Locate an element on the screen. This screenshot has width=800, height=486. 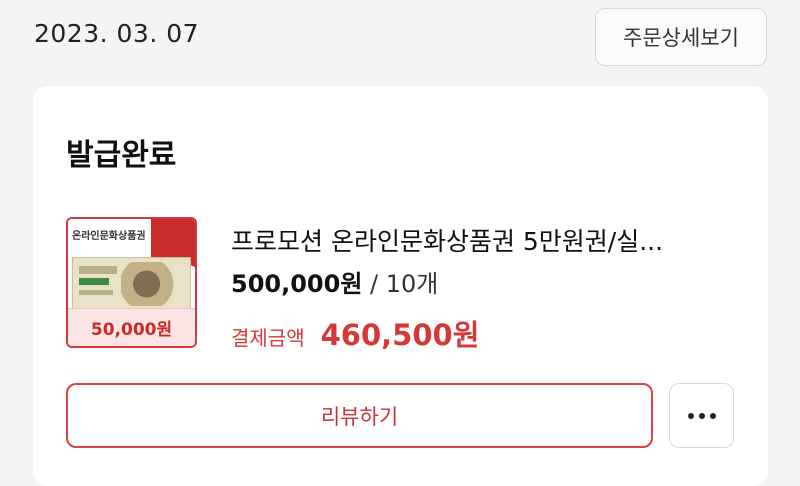
thumbnail-price-text: 50,000원 is located at coordinates (131, 327).